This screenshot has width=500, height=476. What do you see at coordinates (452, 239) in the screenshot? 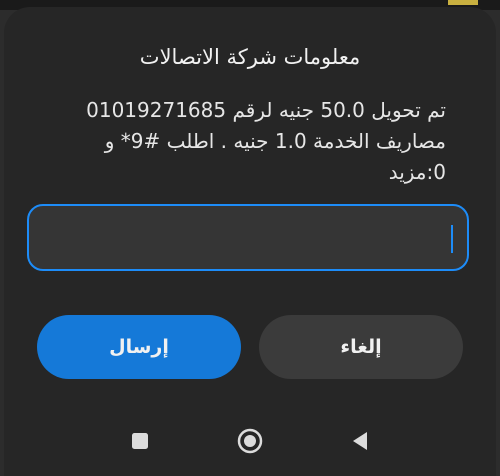
I see `text-cursor` at bounding box center [452, 239].